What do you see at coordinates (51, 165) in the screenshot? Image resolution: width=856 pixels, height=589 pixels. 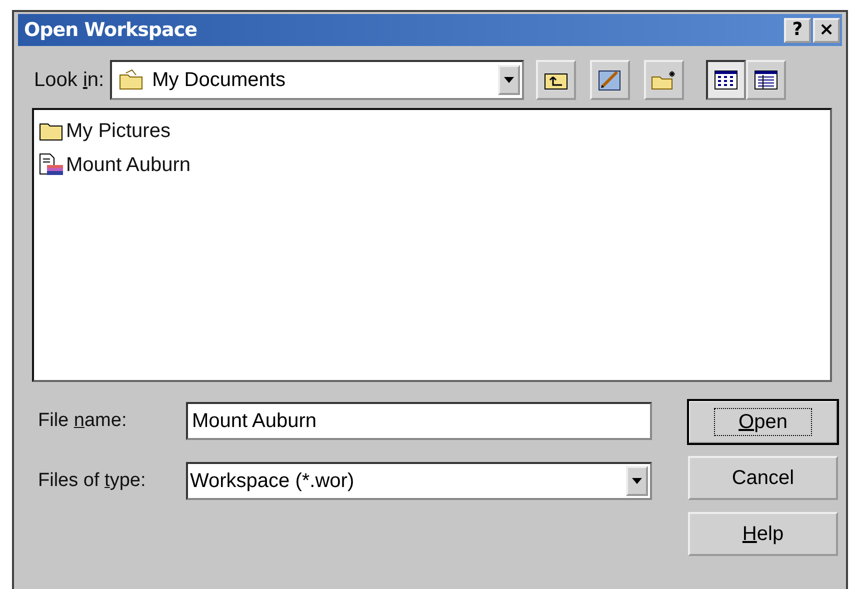 I see `document-icon` at bounding box center [51, 165].